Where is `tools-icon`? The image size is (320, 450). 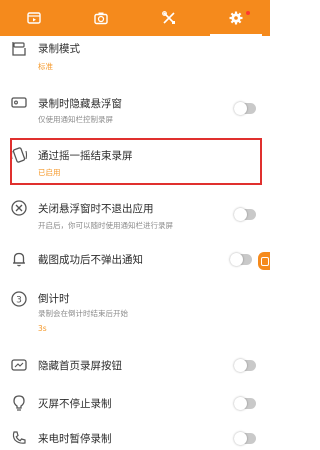 tools-icon is located at coordinates (168, 17).